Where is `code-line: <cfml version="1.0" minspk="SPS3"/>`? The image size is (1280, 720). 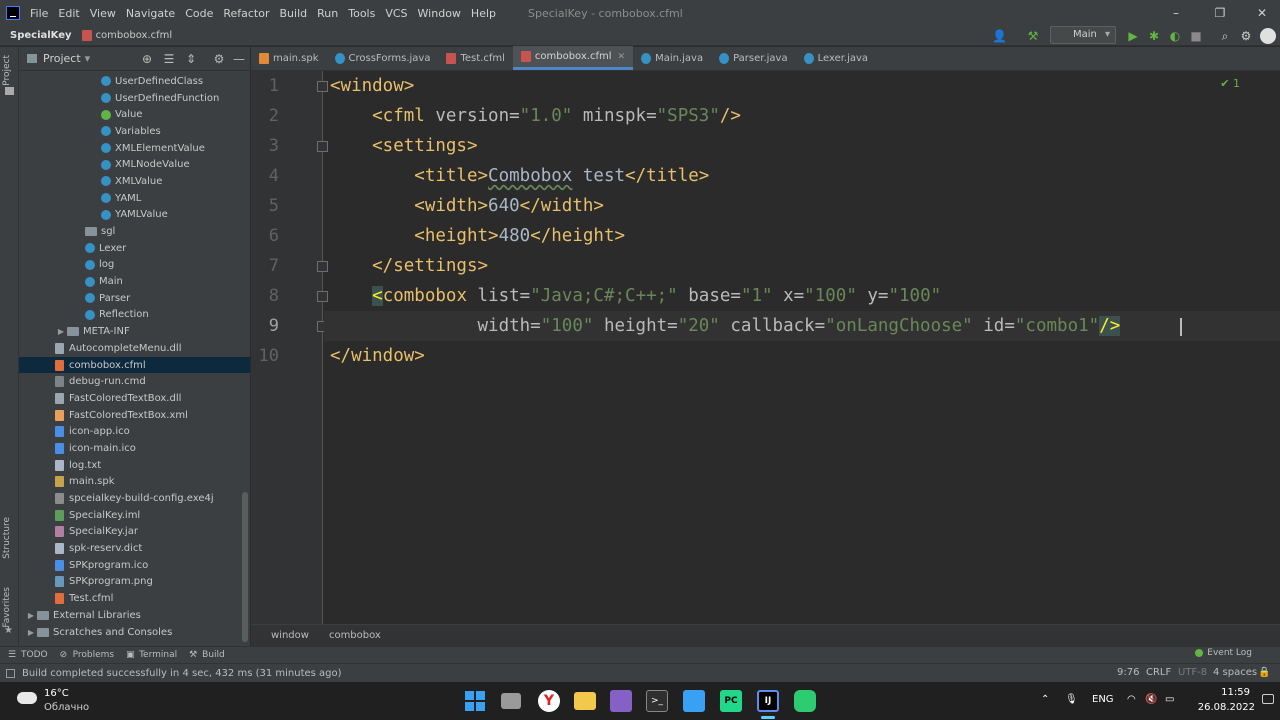 code-line: <cfml version="1.0" minspk="SPS3"/> is located at coordinates (535, 116).